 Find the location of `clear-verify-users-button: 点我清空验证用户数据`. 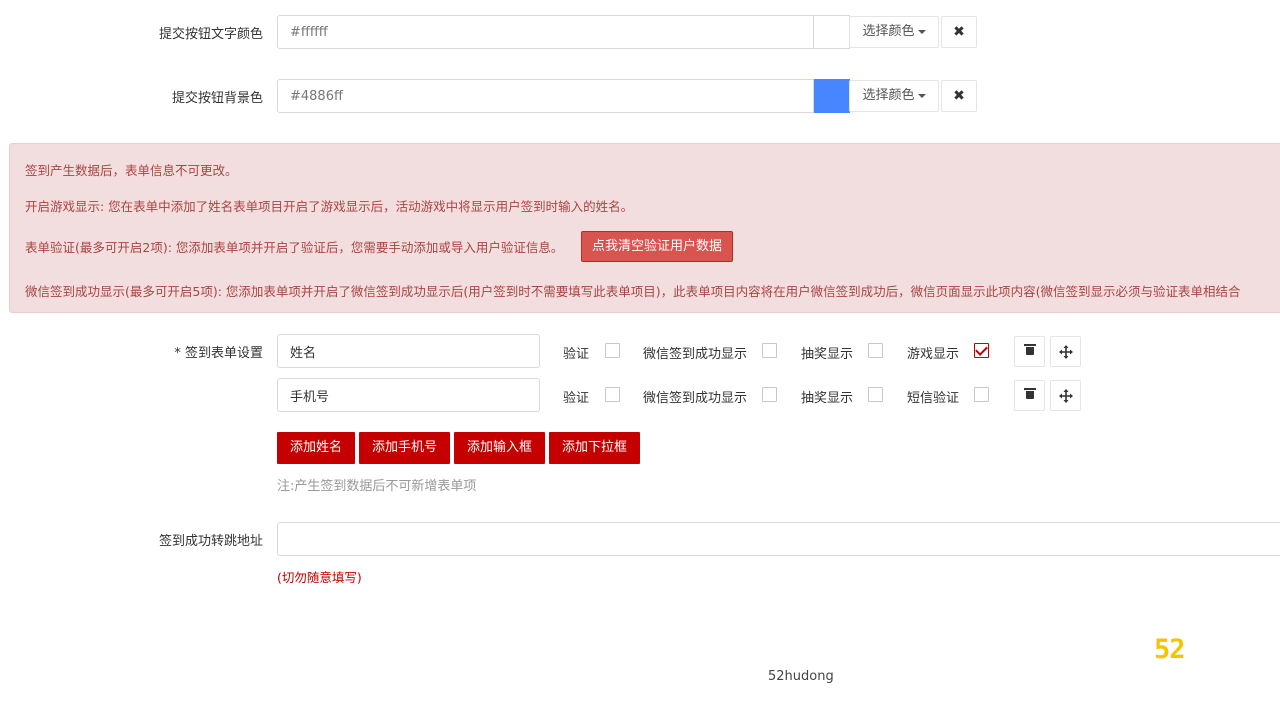

clear-verify-users-button: 点我清空验证用户数据 is located at coordinates (657, 246).